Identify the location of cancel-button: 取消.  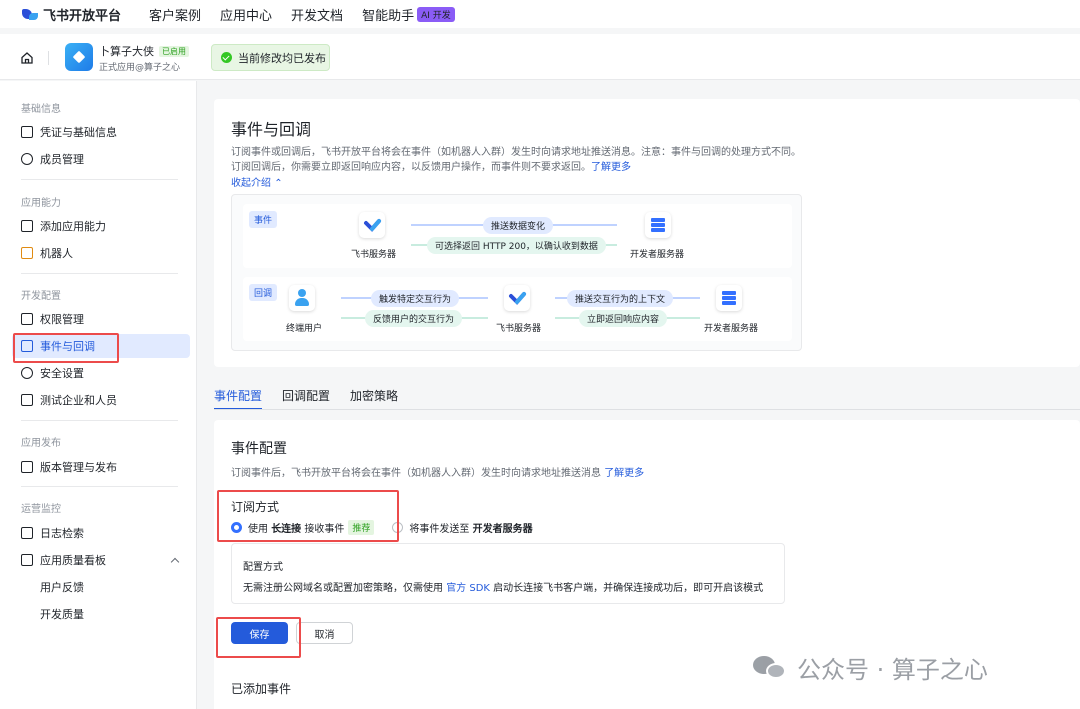
(324, 633).